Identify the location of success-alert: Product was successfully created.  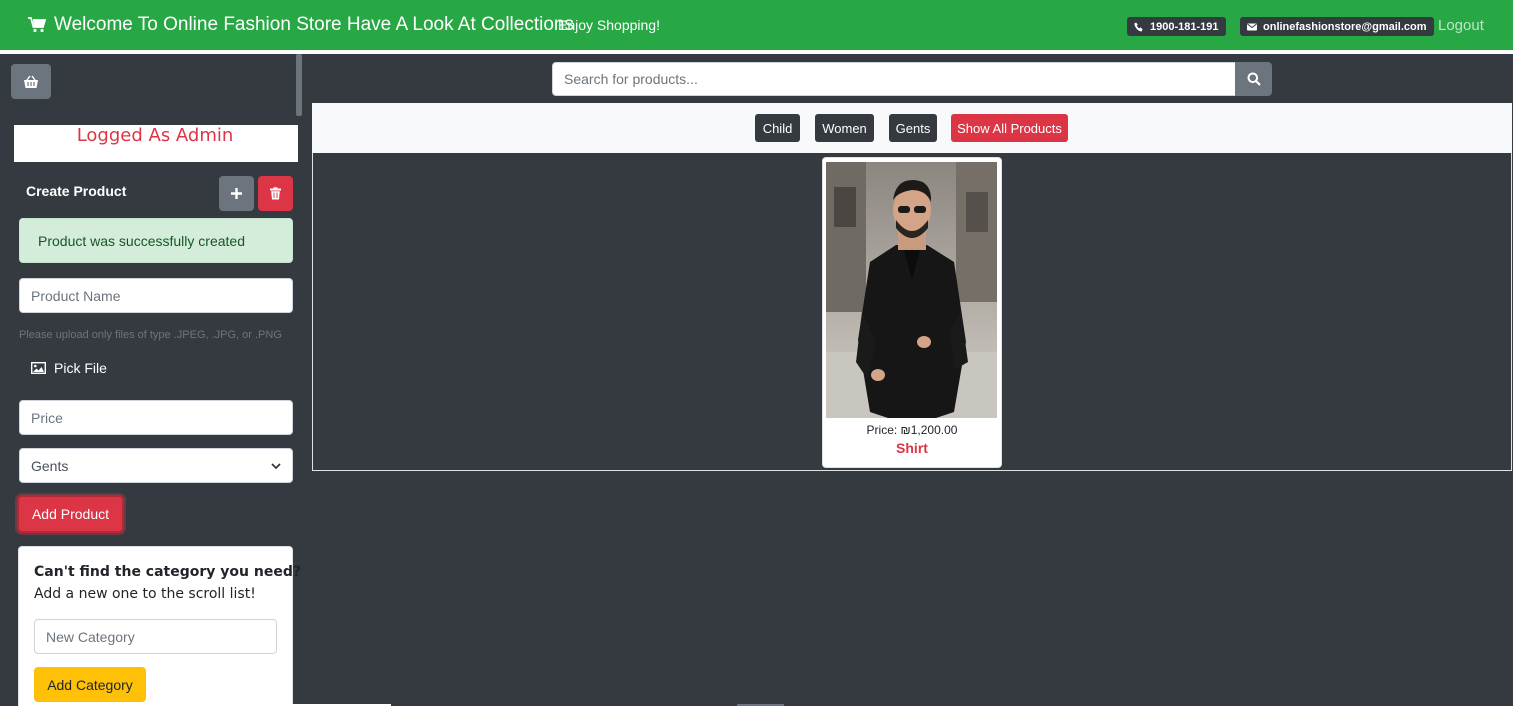
(156, 240).